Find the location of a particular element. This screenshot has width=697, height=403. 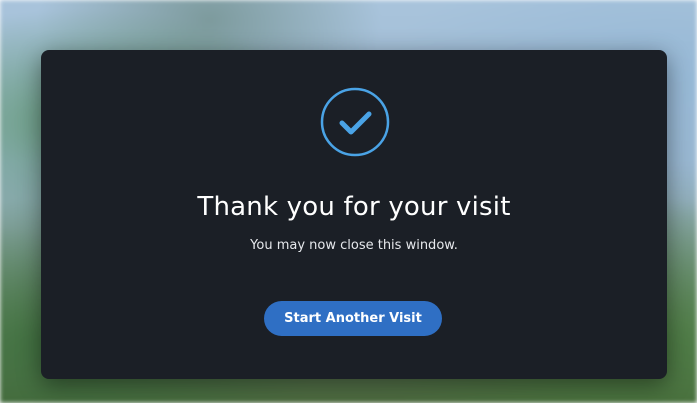

check-circle-icon is located at coordinates (355, 122).